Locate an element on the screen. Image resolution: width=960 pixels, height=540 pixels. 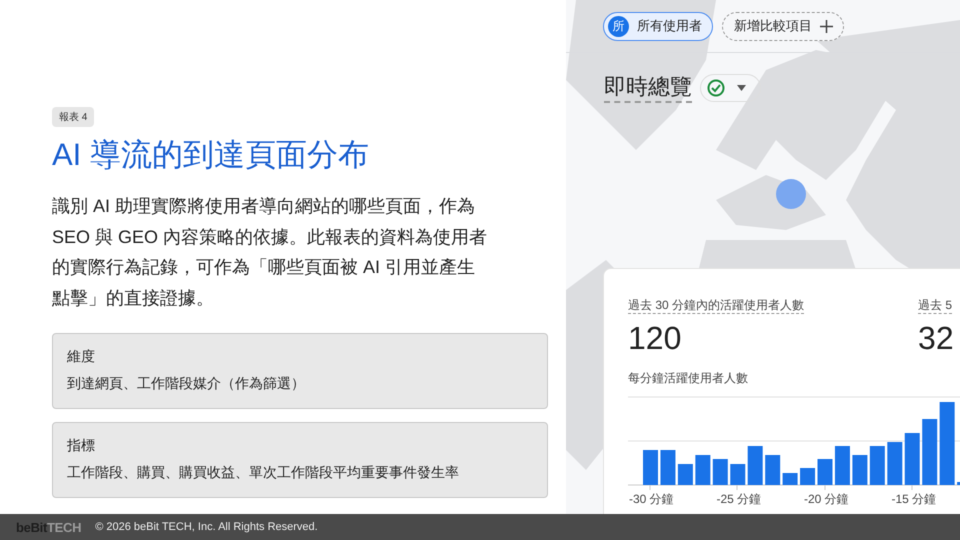
panel-heading: 指標 is located at coordinates (81, 445).